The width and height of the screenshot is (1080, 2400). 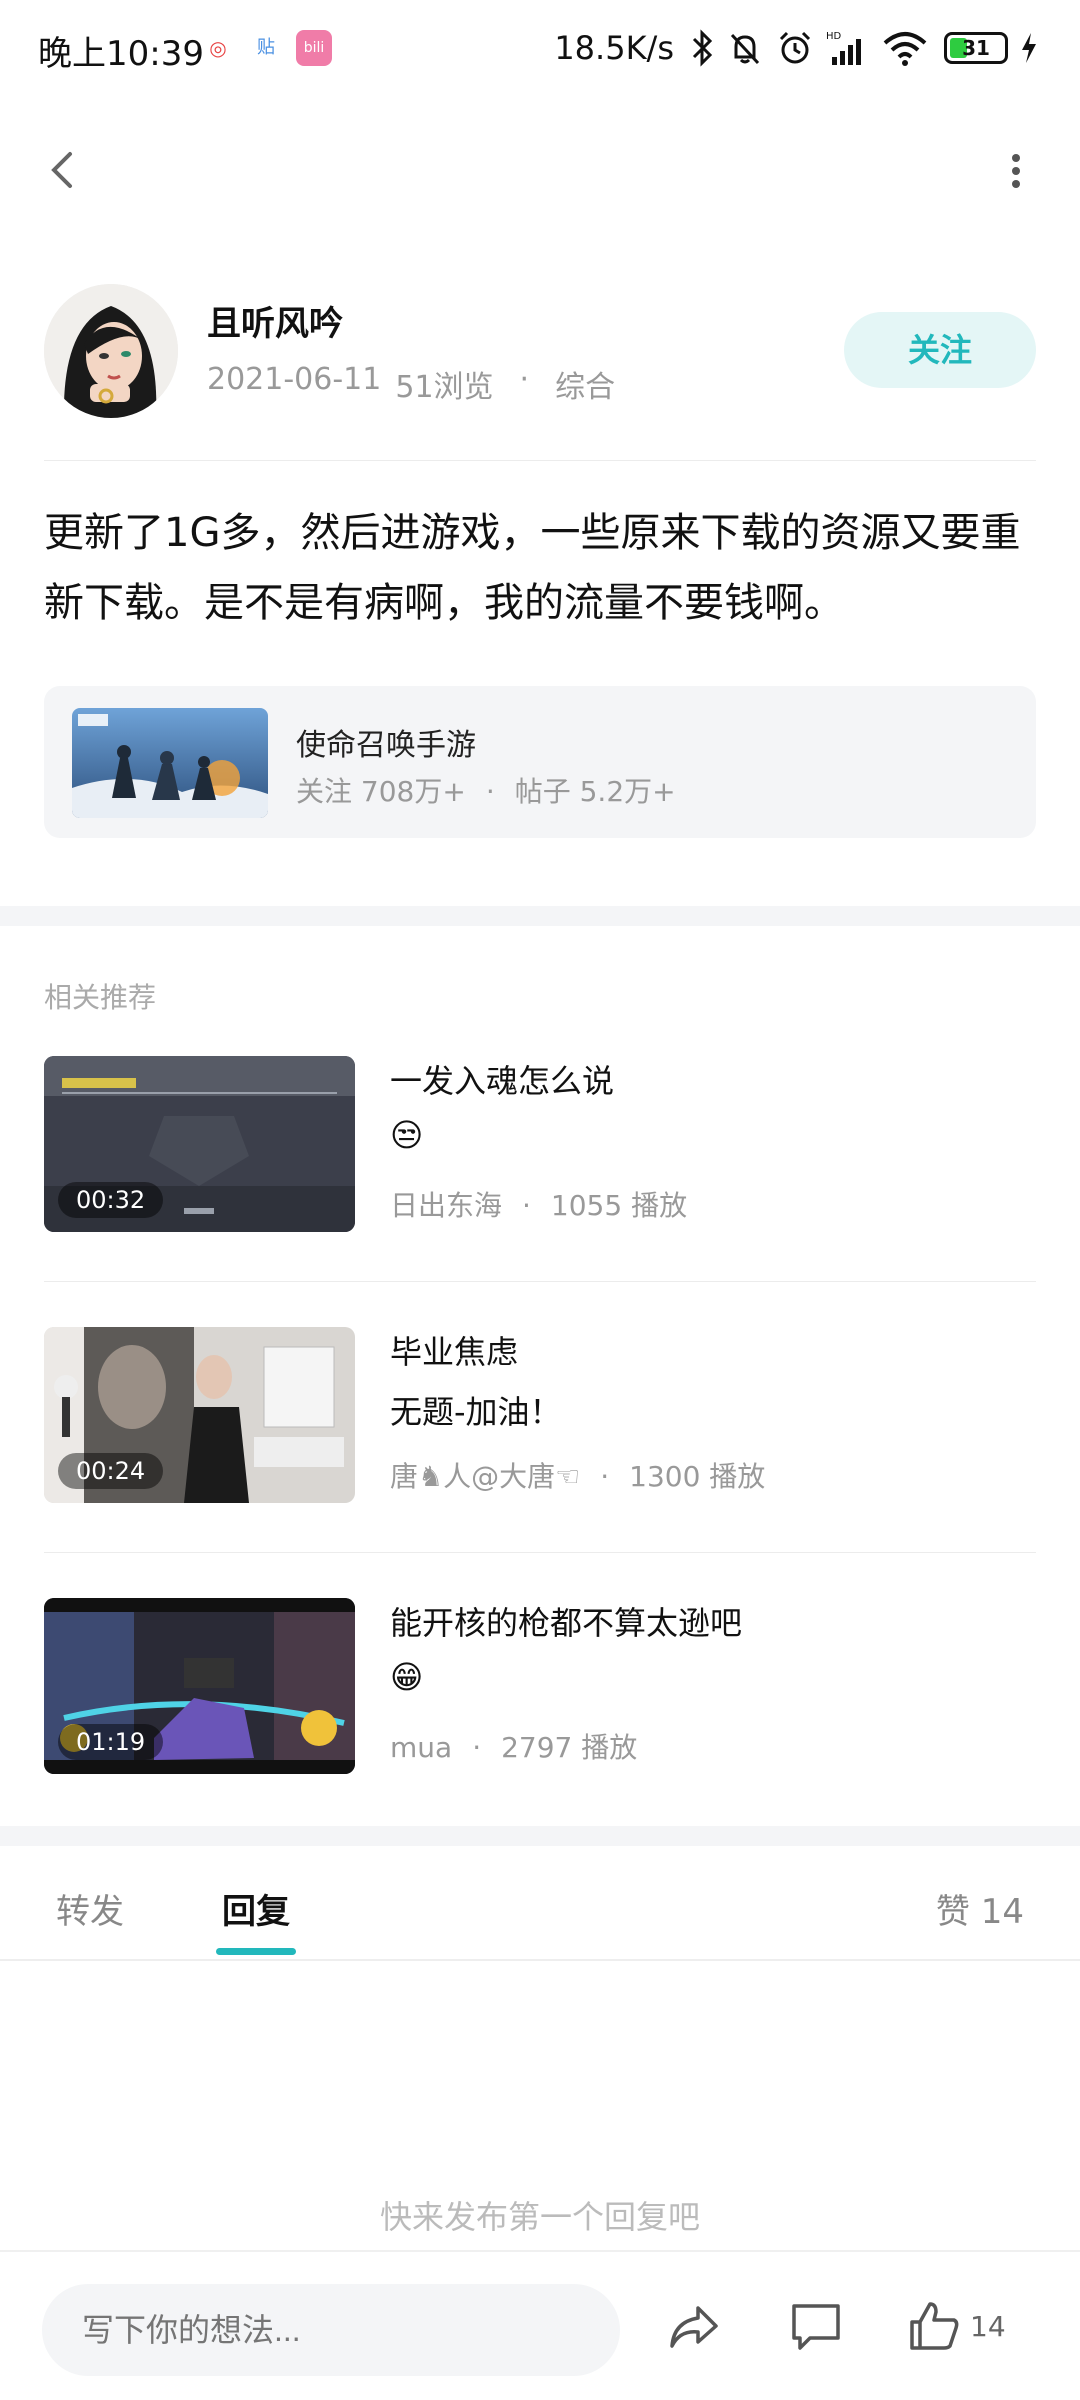 I want to click on comment-icon, so click(x=816, y=2327).